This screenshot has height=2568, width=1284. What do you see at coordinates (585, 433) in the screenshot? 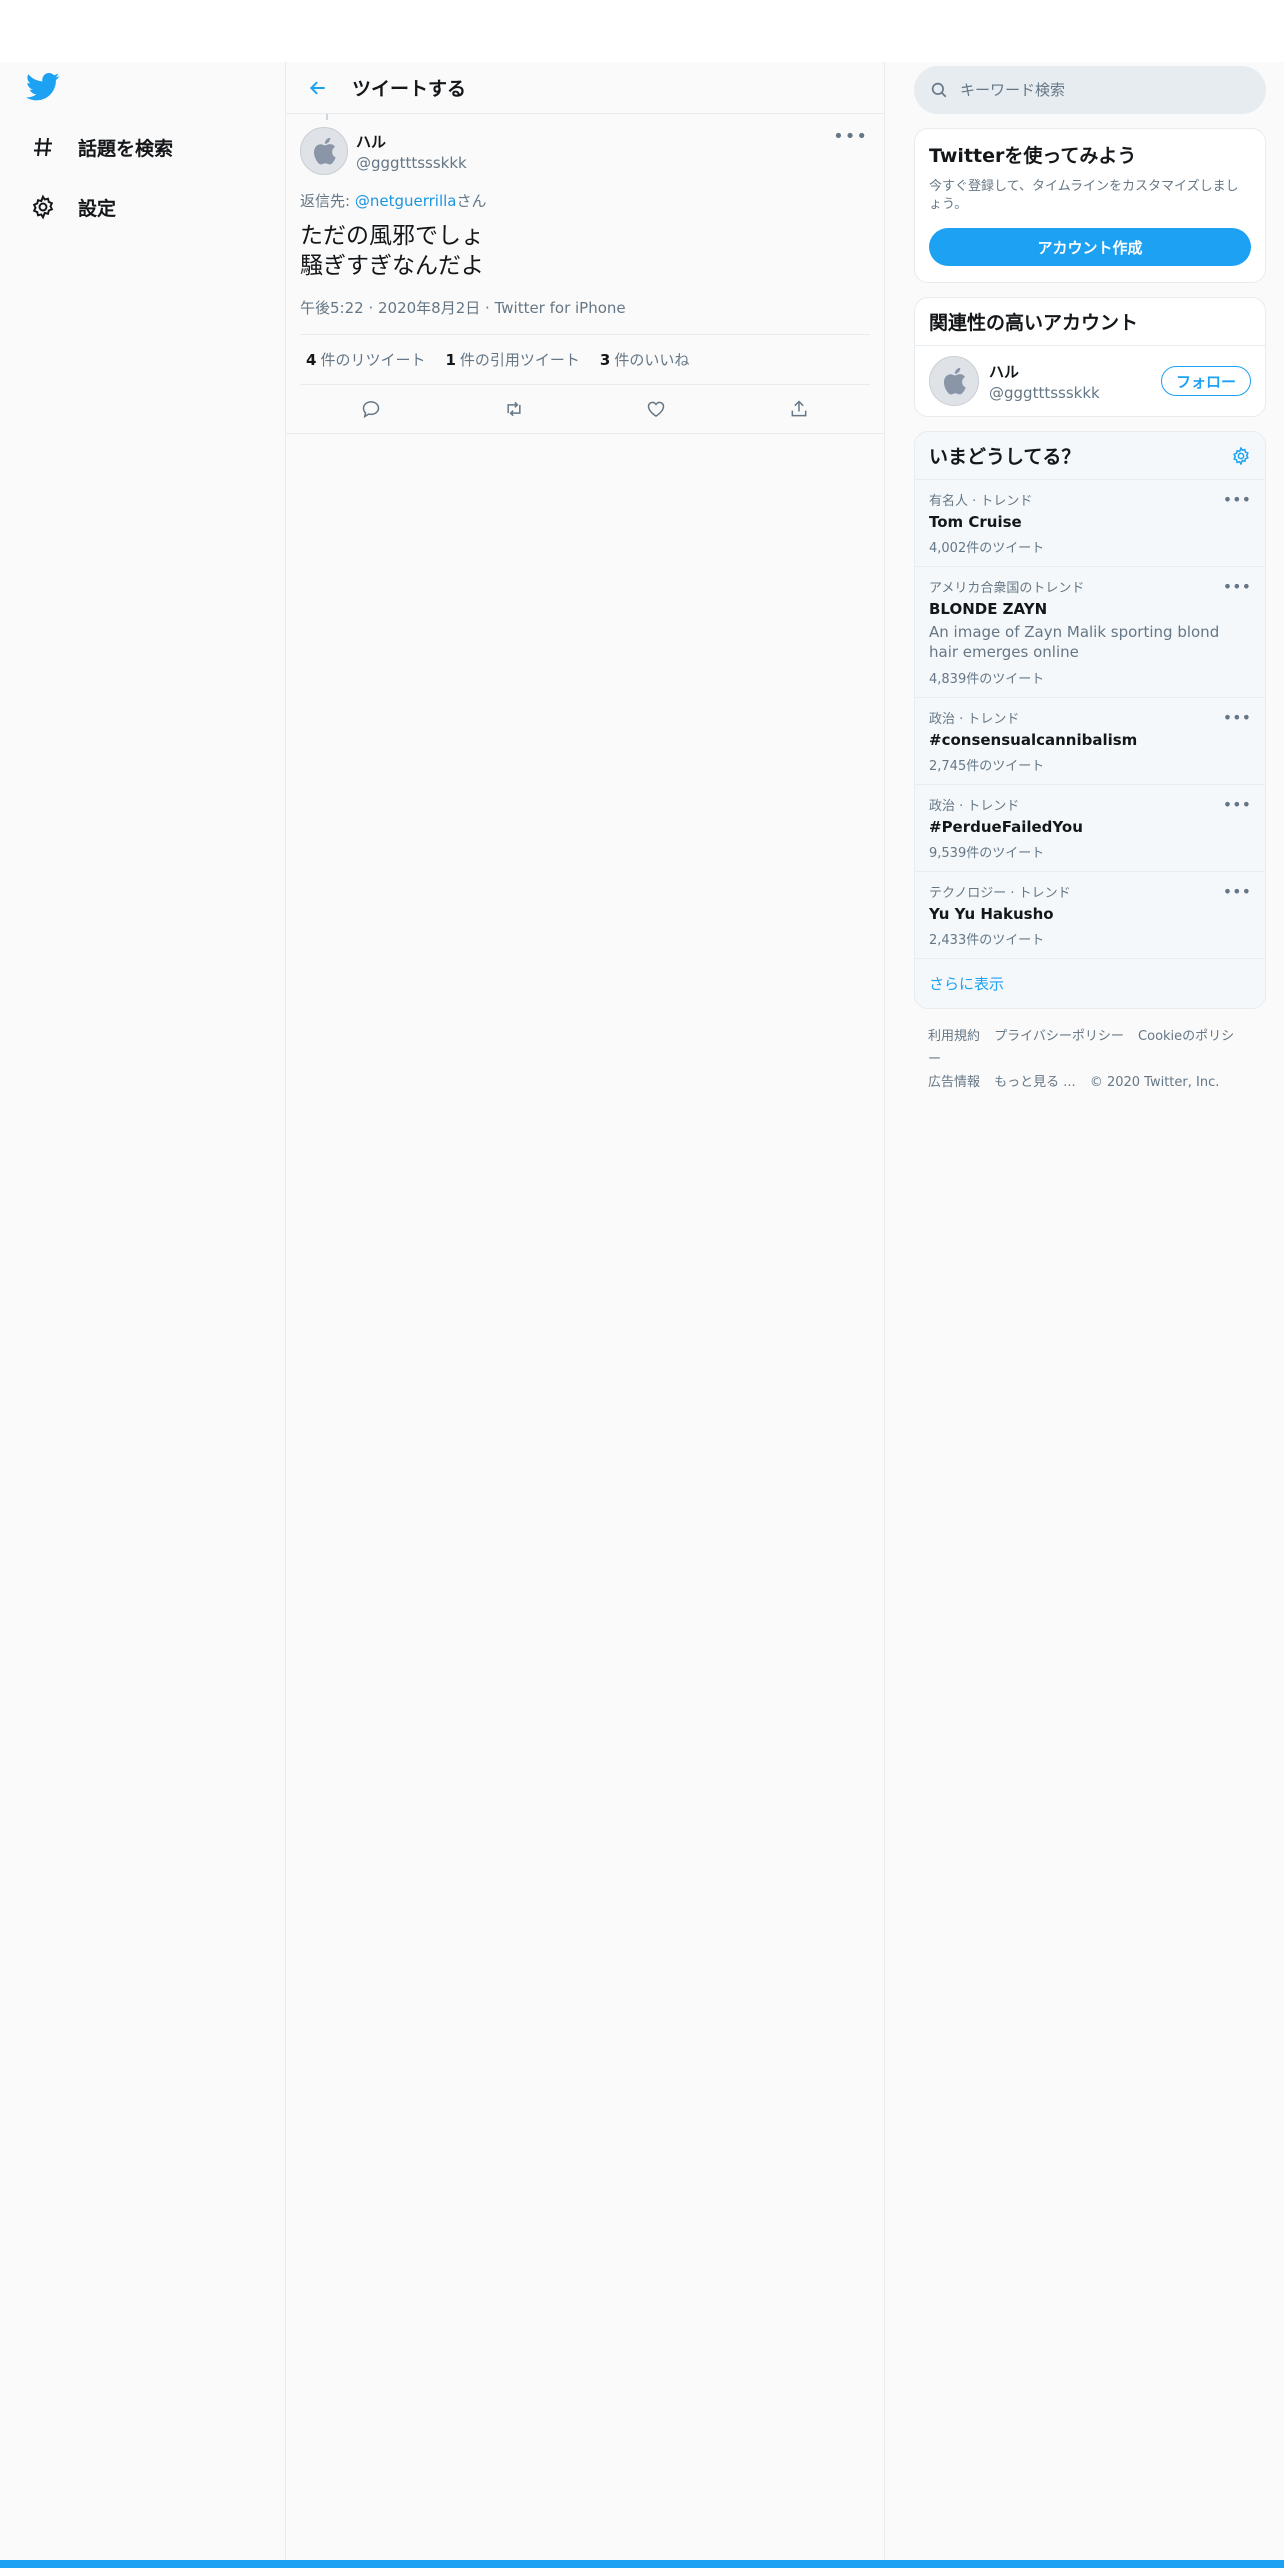
I see `divider` at bounding box center [585, 433].